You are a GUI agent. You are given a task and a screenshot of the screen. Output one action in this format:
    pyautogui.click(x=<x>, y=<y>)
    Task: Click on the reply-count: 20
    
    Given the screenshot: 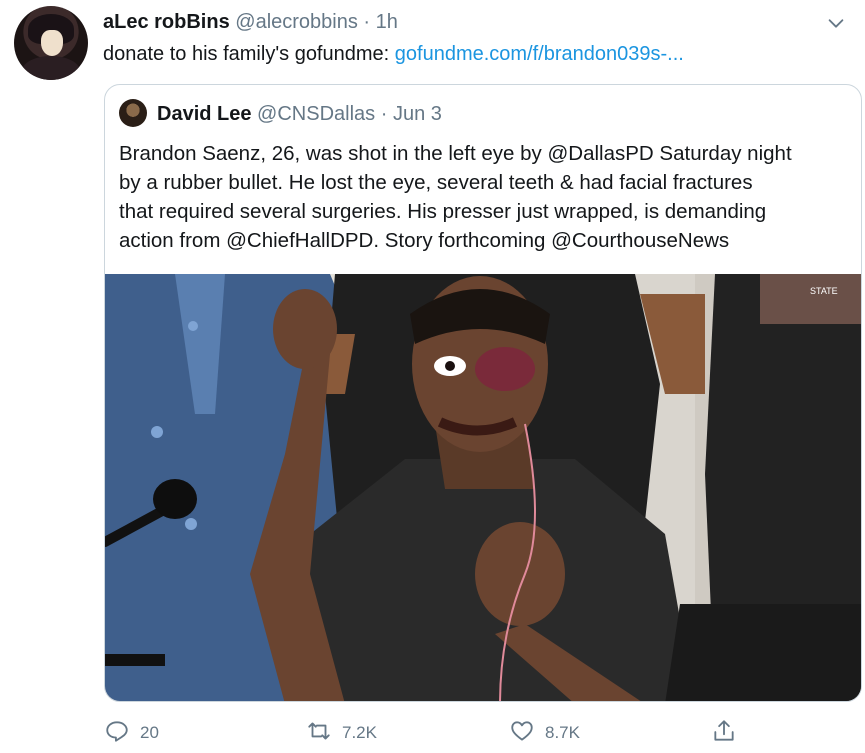 What is the action you would take?
    pyautogui.click(x=149, y=732)
    